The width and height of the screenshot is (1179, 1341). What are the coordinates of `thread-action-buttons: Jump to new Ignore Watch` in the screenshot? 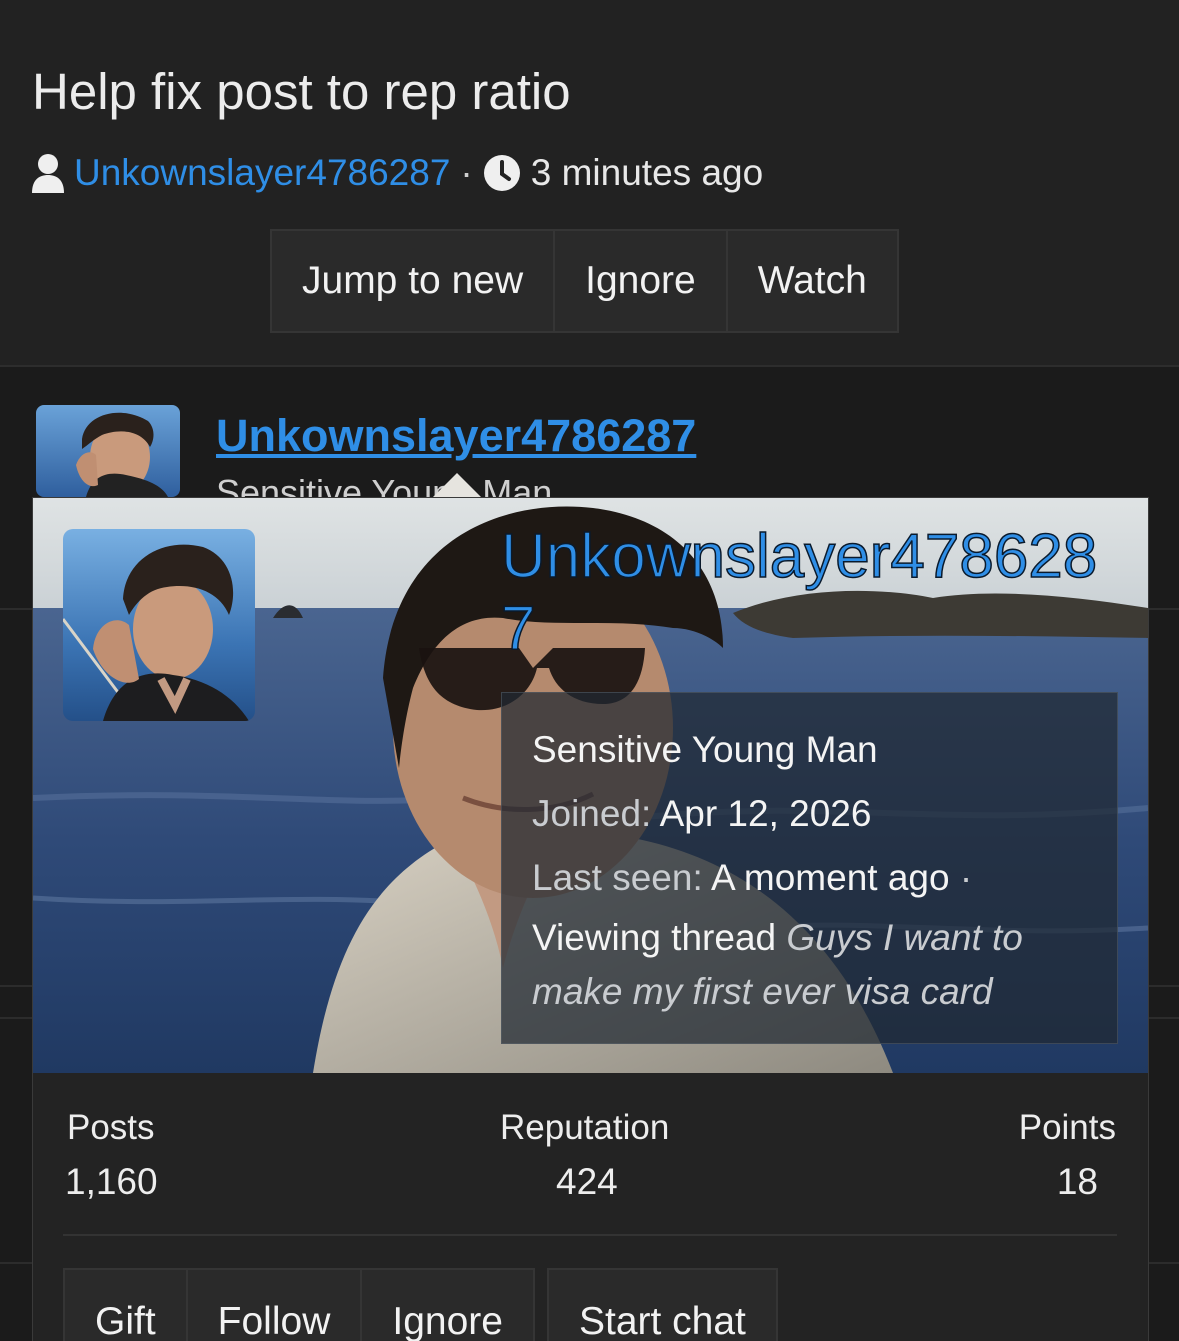 It's located at (584, 281).